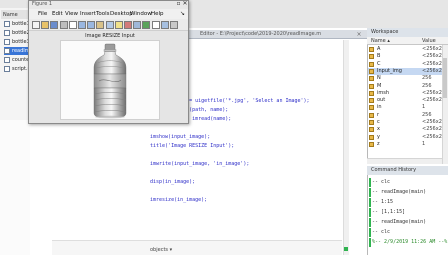 The width and height of the screenshot is (448, 255). I want to click on variable-name: r, so click(378, 114).